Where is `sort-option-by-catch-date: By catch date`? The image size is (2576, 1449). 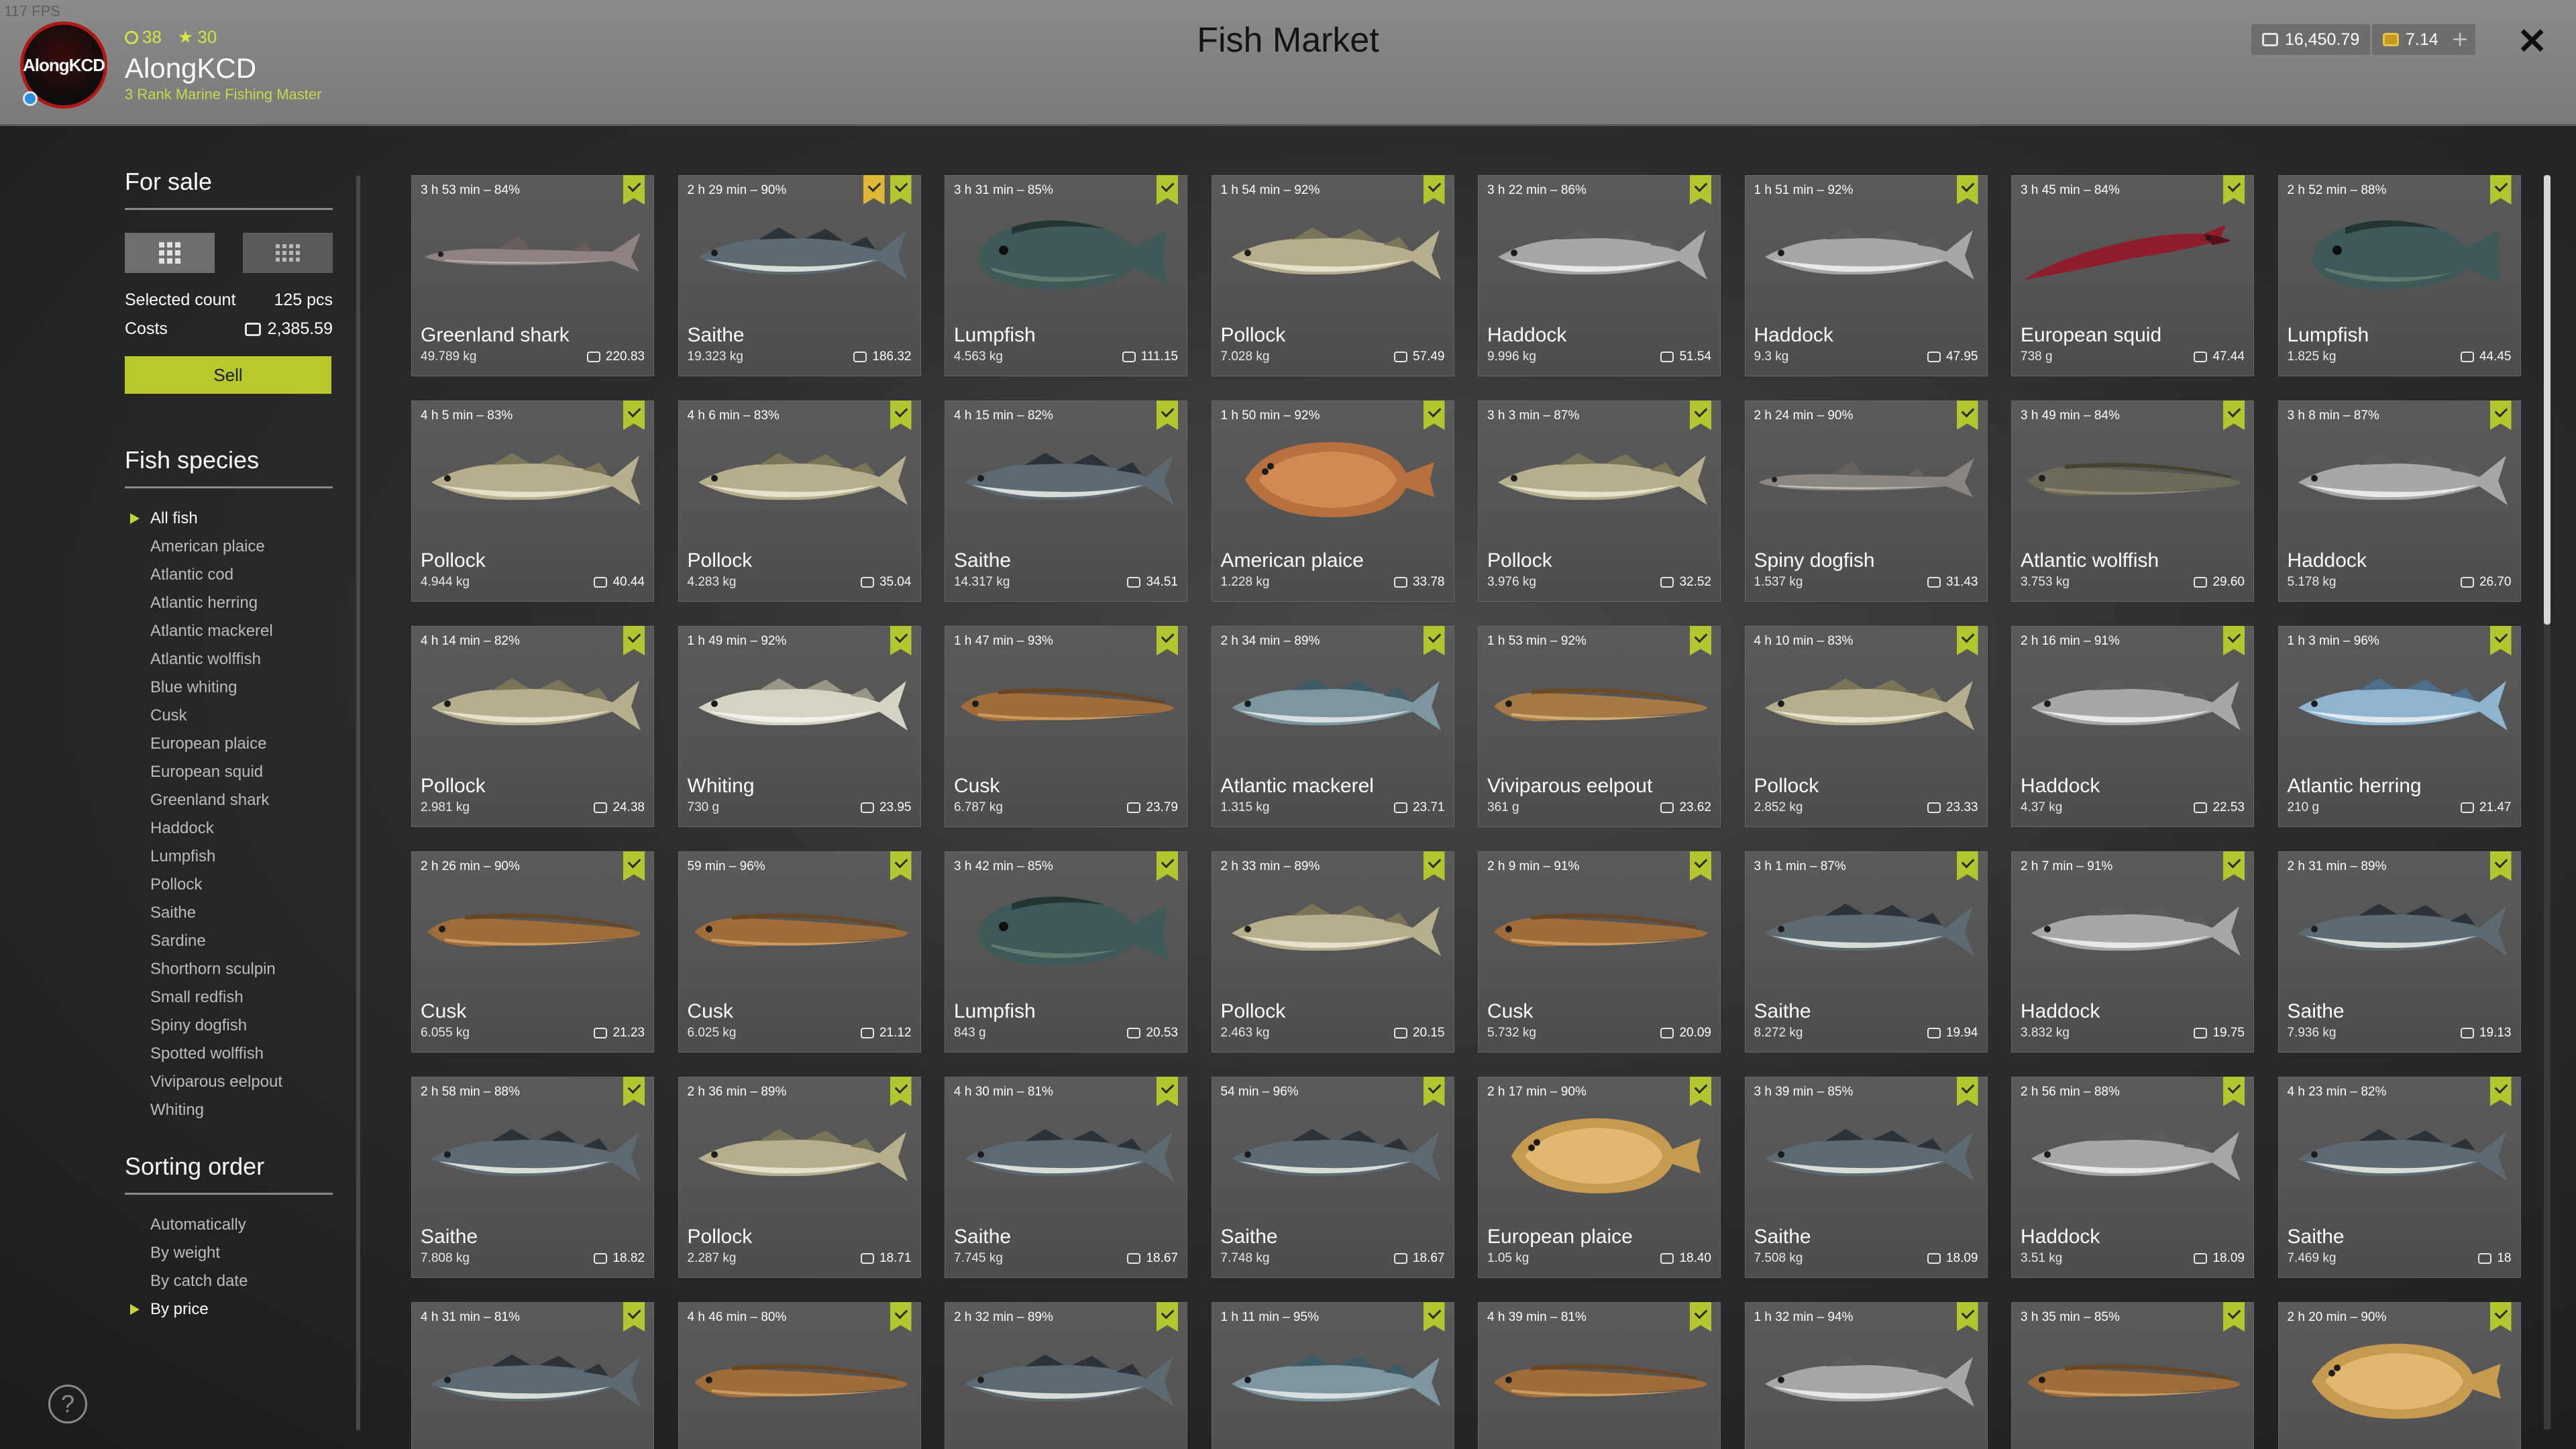
sort-option-by-catch-date: By catch date is located at coordinates (229, 1281).